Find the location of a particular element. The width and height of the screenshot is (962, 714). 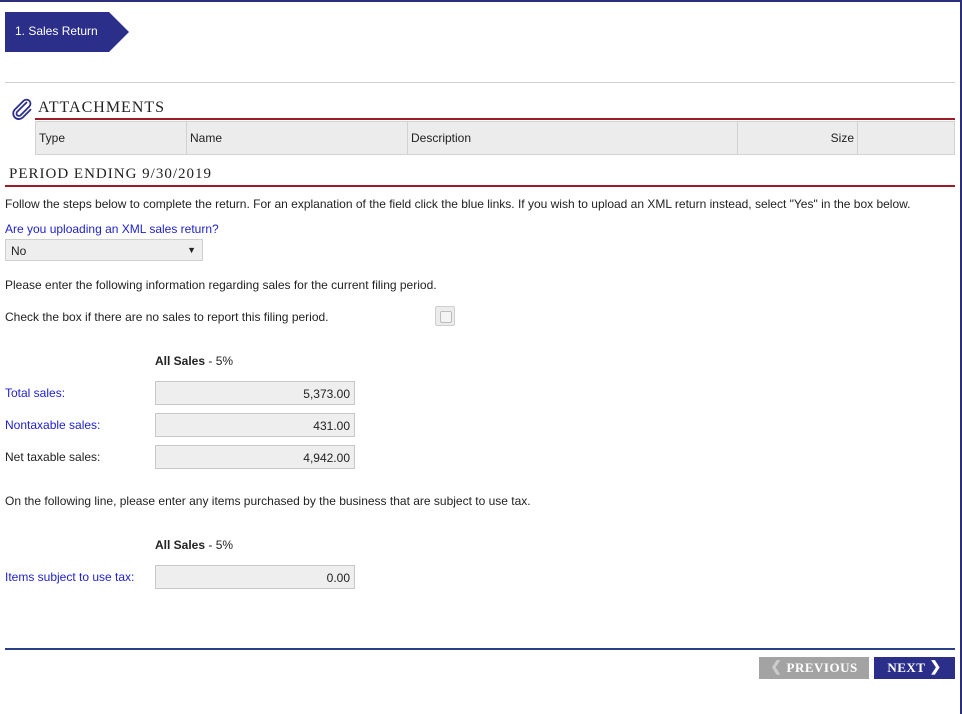

col-actions is located at coordinates (906, 138).